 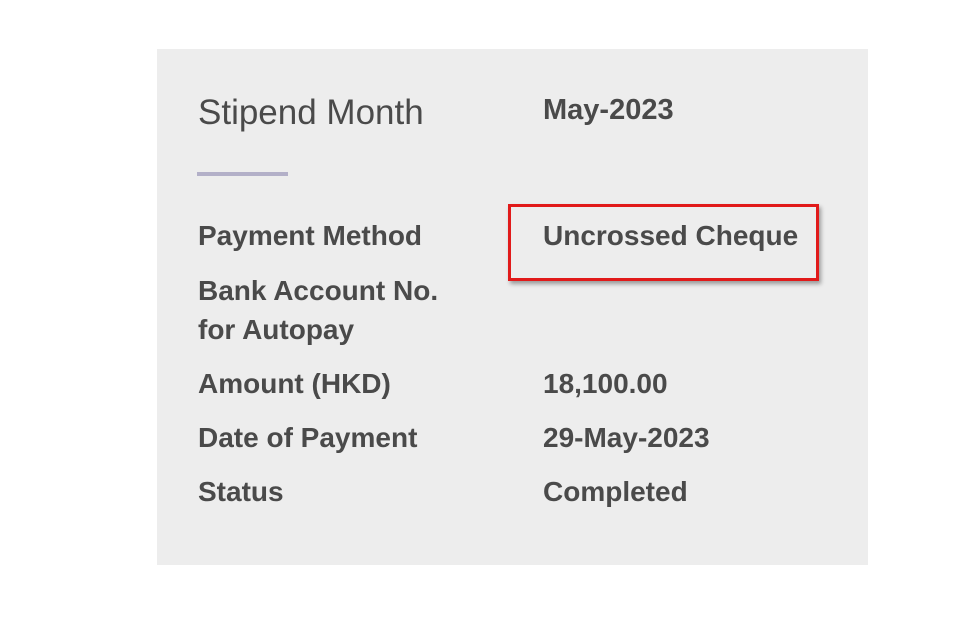 I want to click on stipend-month-label: Stipend Month, so click(x=311, y=112).